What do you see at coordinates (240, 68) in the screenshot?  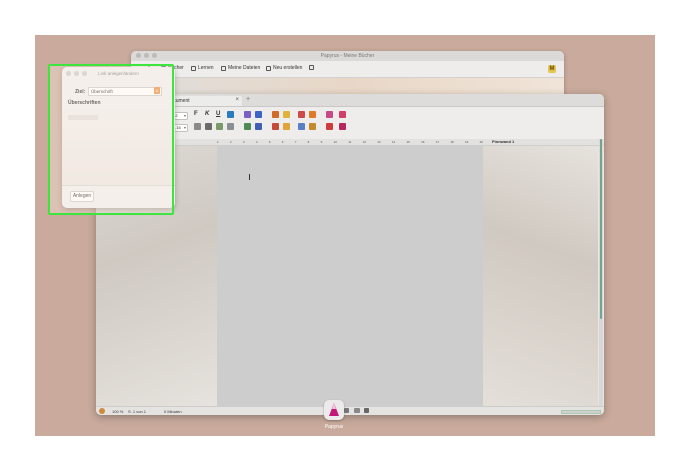 I see `toolbar-files-button: Meine Dateien` at bounding box center [240, 68].